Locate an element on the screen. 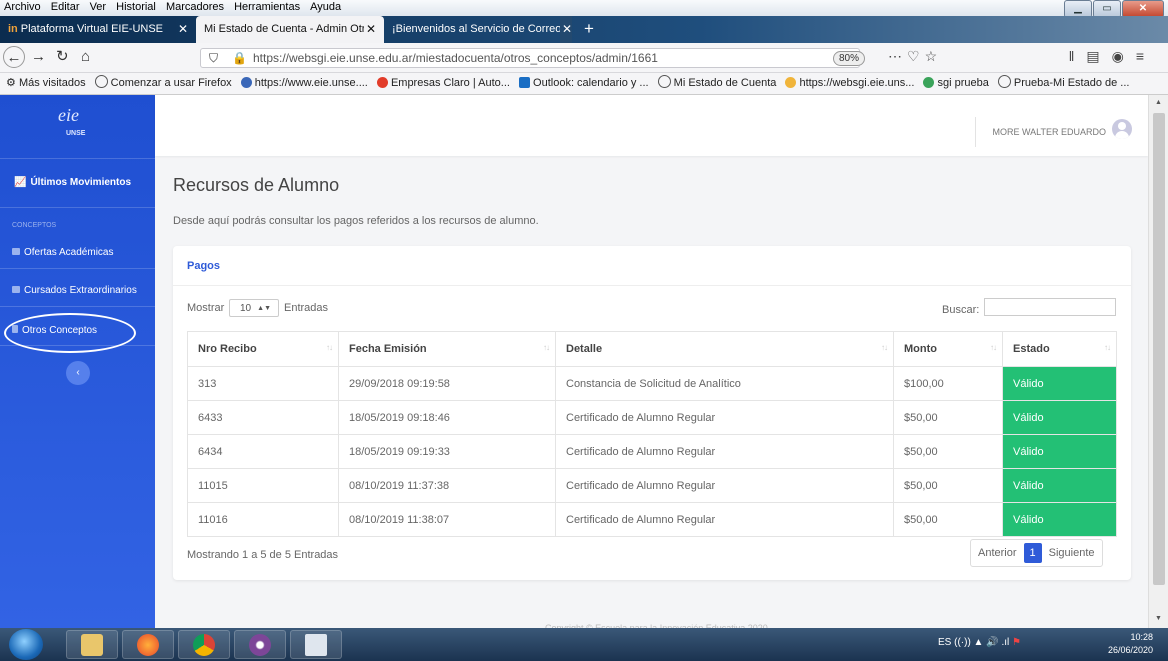  avatar is located at coordinates (1122, 129).